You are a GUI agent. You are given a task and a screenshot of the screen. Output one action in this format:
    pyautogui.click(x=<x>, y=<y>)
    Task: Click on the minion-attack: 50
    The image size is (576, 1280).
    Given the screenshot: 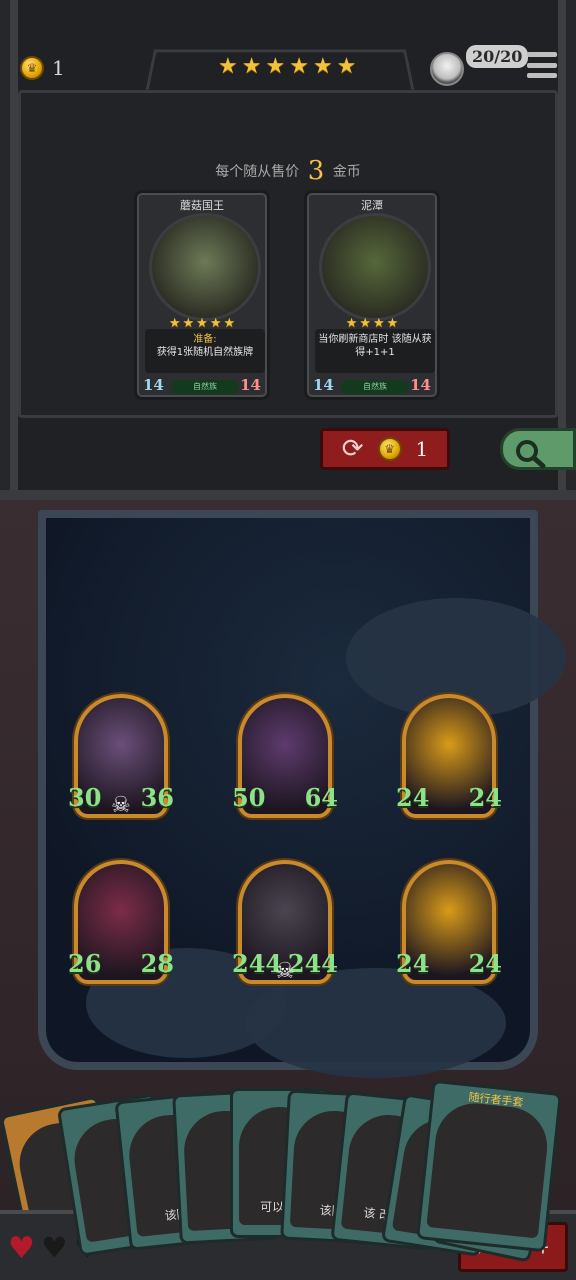 What is the action you would take?
    pyautogui.click(x=249, y=797)
    